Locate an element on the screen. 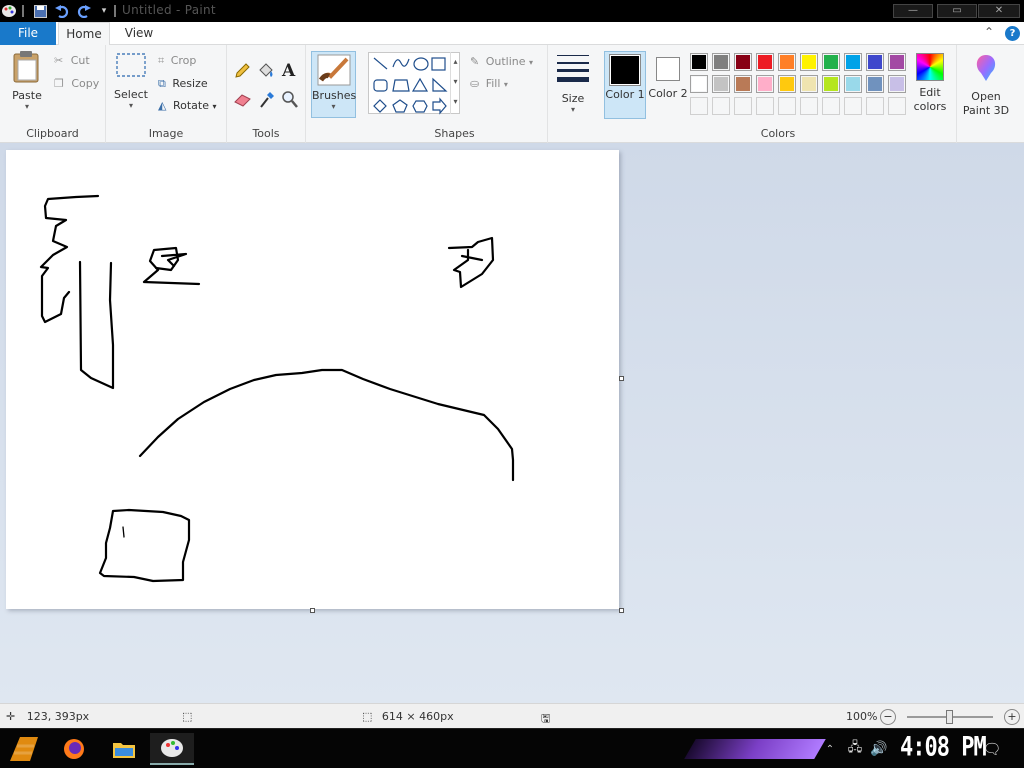 This screenshot has height=768, width=1024. cut-button: ✂ Cut is located at coordinates (72, 60).